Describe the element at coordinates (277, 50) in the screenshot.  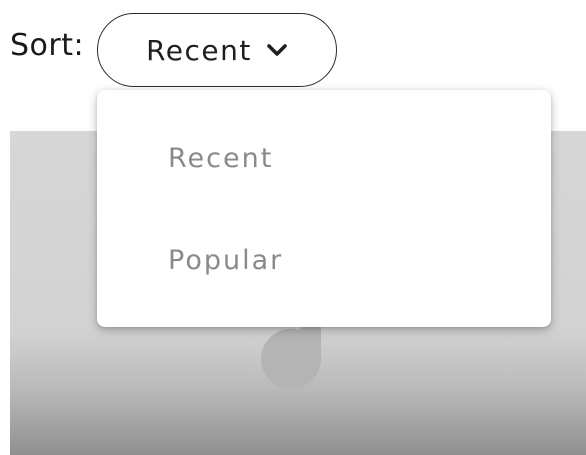
I see `chevron-down-icon` at that location.